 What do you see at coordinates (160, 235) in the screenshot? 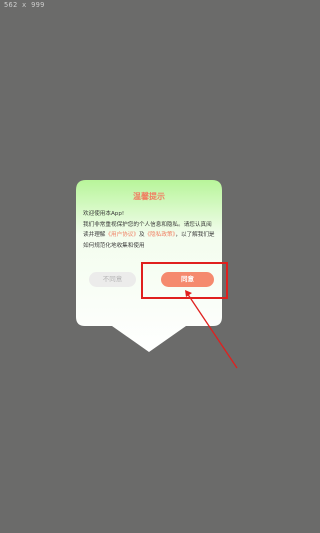
I see `privacy-policy-link: 《隐私政策》` at bounding box center [160, 235].